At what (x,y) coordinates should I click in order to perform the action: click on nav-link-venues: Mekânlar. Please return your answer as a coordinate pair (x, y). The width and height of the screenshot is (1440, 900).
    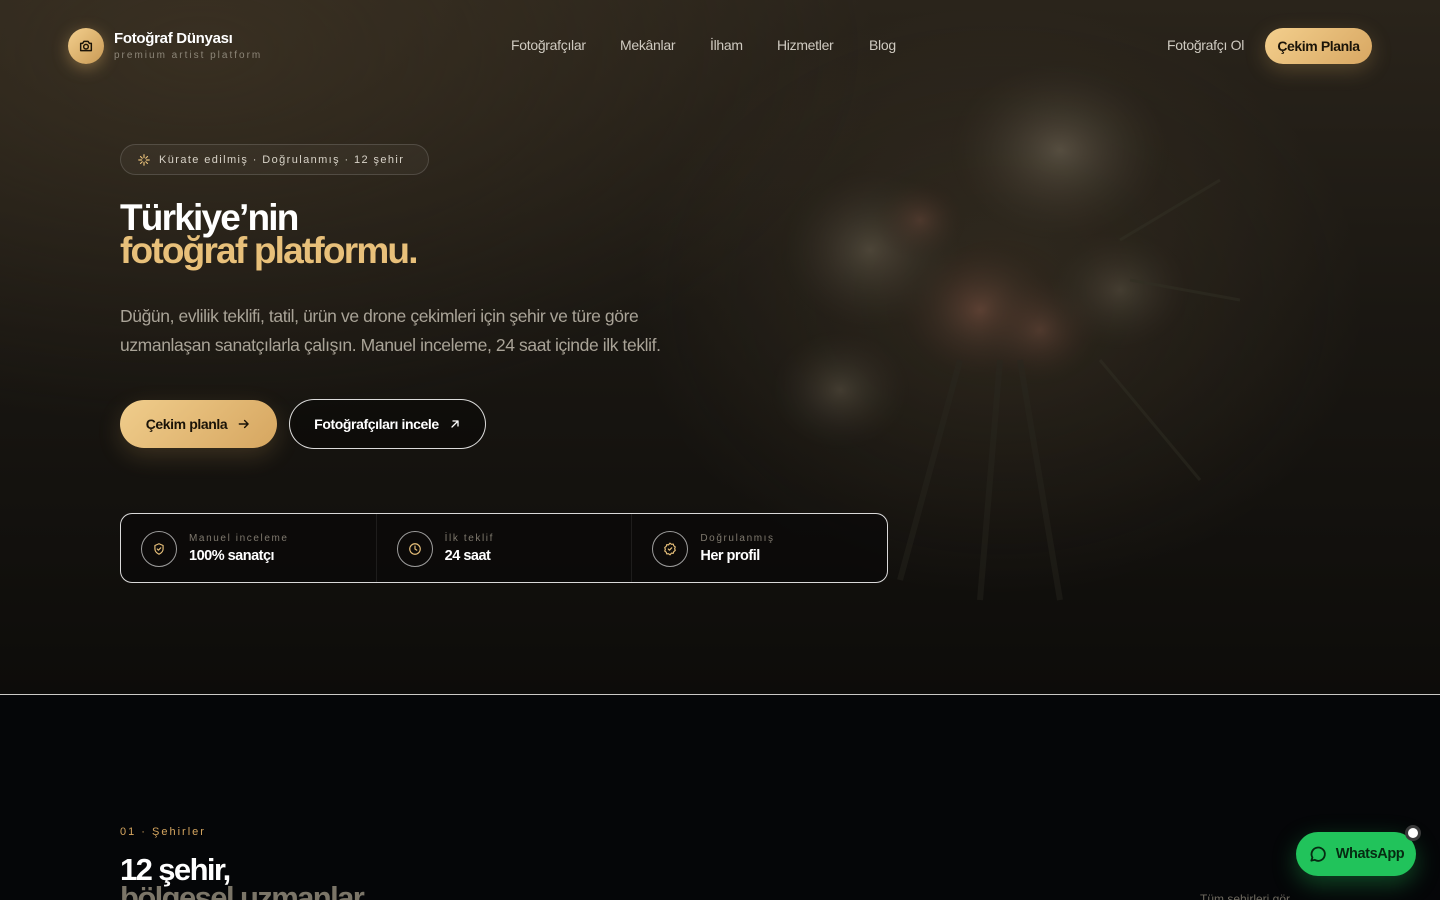
    Looking at the image, I should click on (647, 45).